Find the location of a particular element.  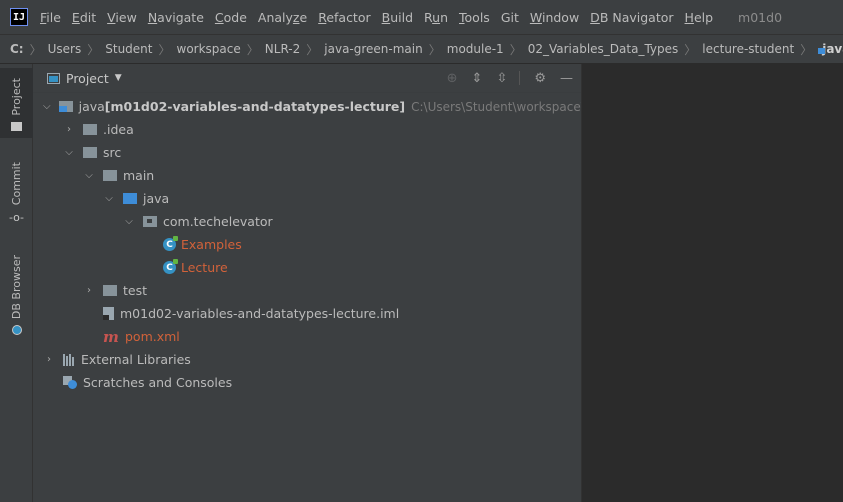

menu-build: Build is located at coordinates (397, 17).